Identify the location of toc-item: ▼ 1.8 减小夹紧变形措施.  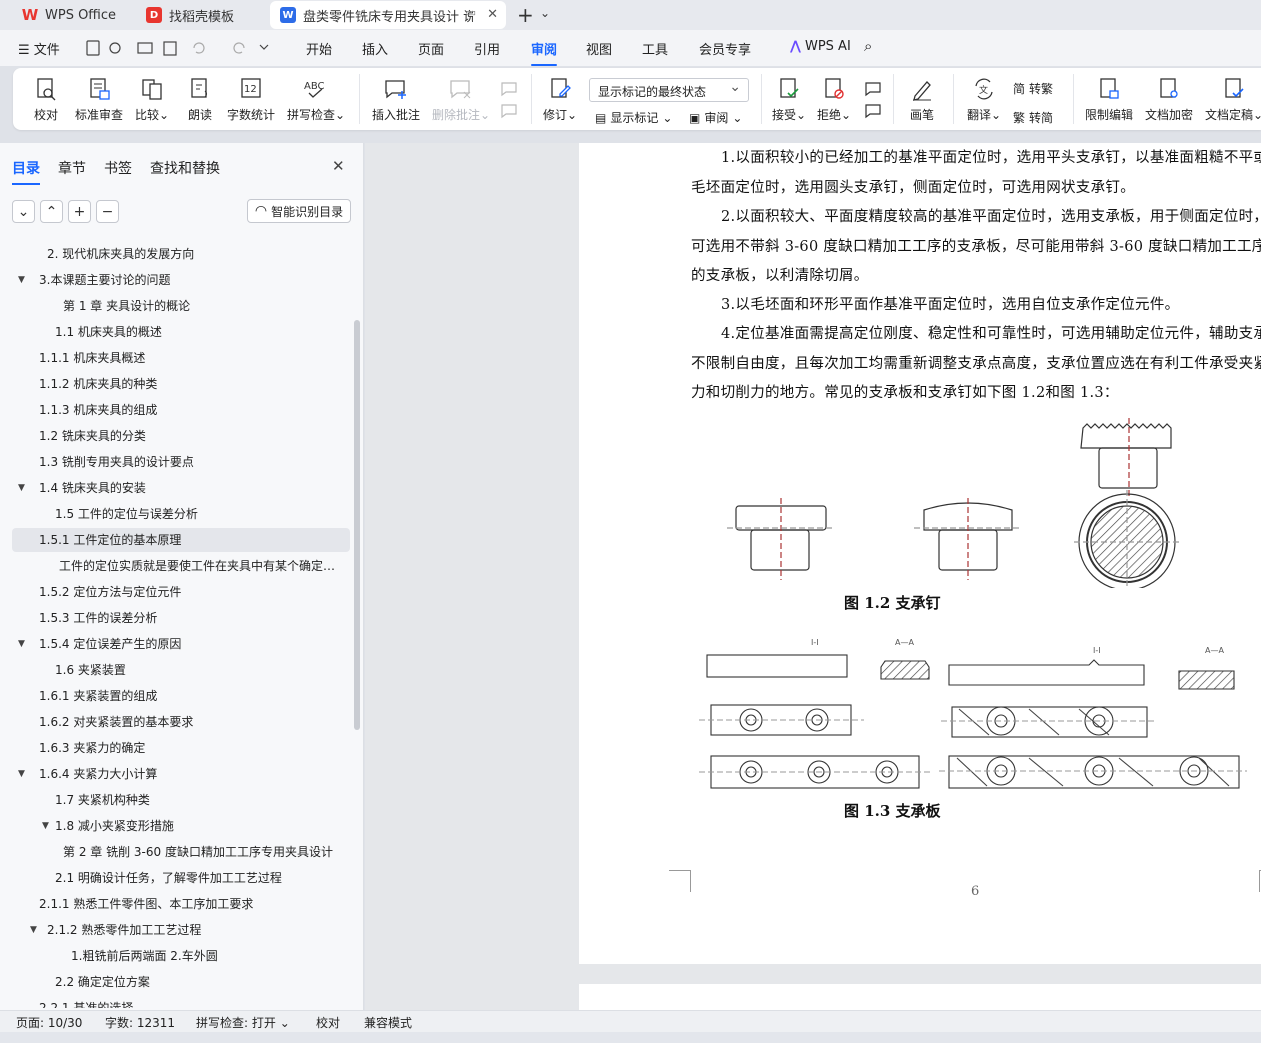
(181, 826).